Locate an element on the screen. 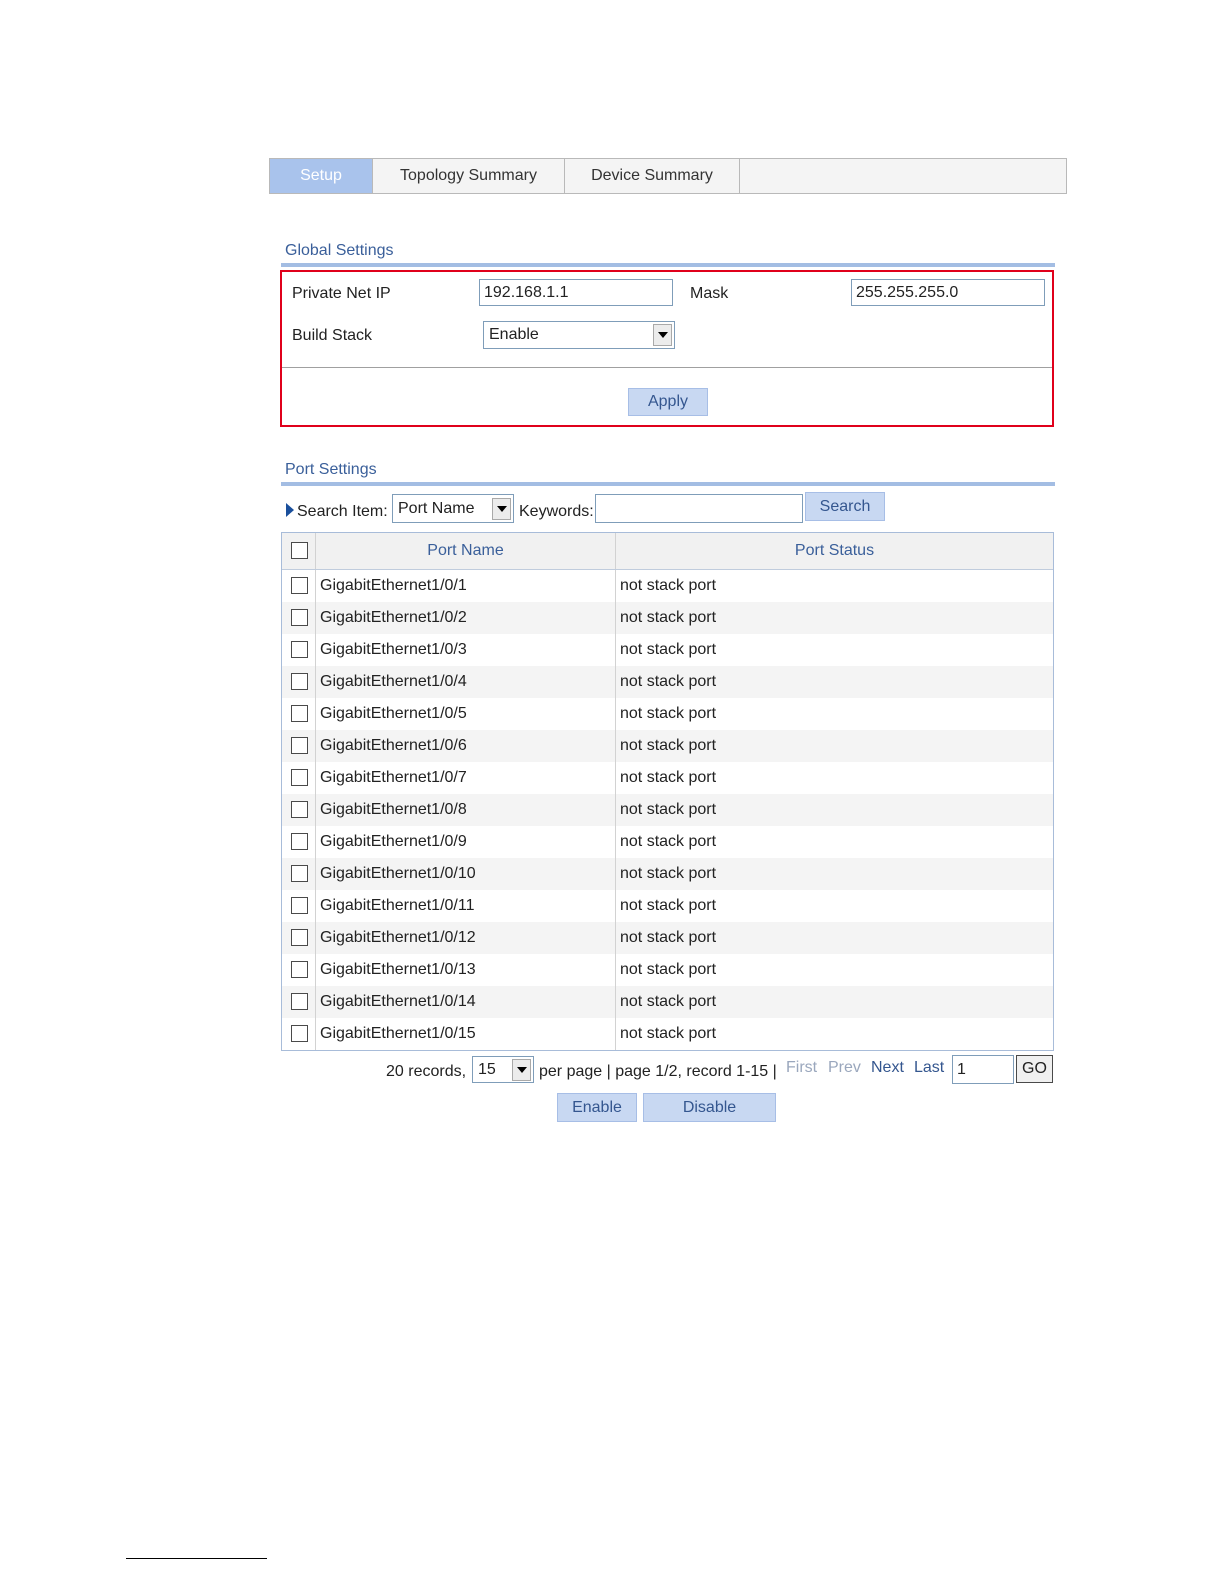  port-name-cell: GigabitEthernet1/0/9 is located at coordinates (466, 842).